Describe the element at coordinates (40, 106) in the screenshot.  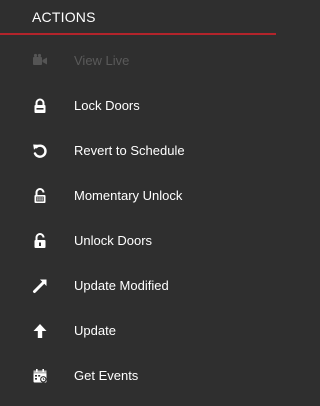
I see `lock-icon` at that location.